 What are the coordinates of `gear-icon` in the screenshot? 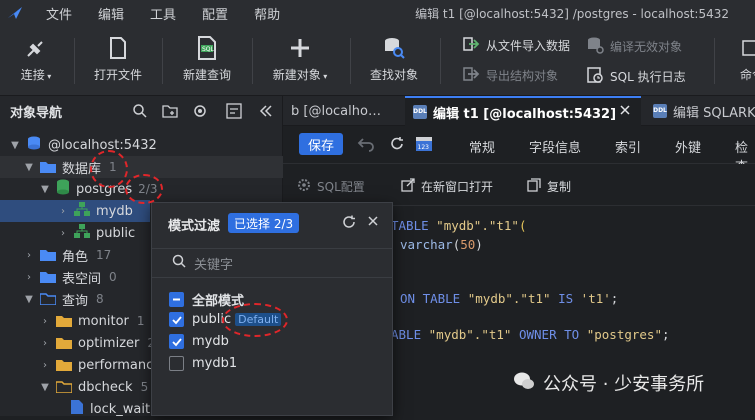 It's located at (304, 186).